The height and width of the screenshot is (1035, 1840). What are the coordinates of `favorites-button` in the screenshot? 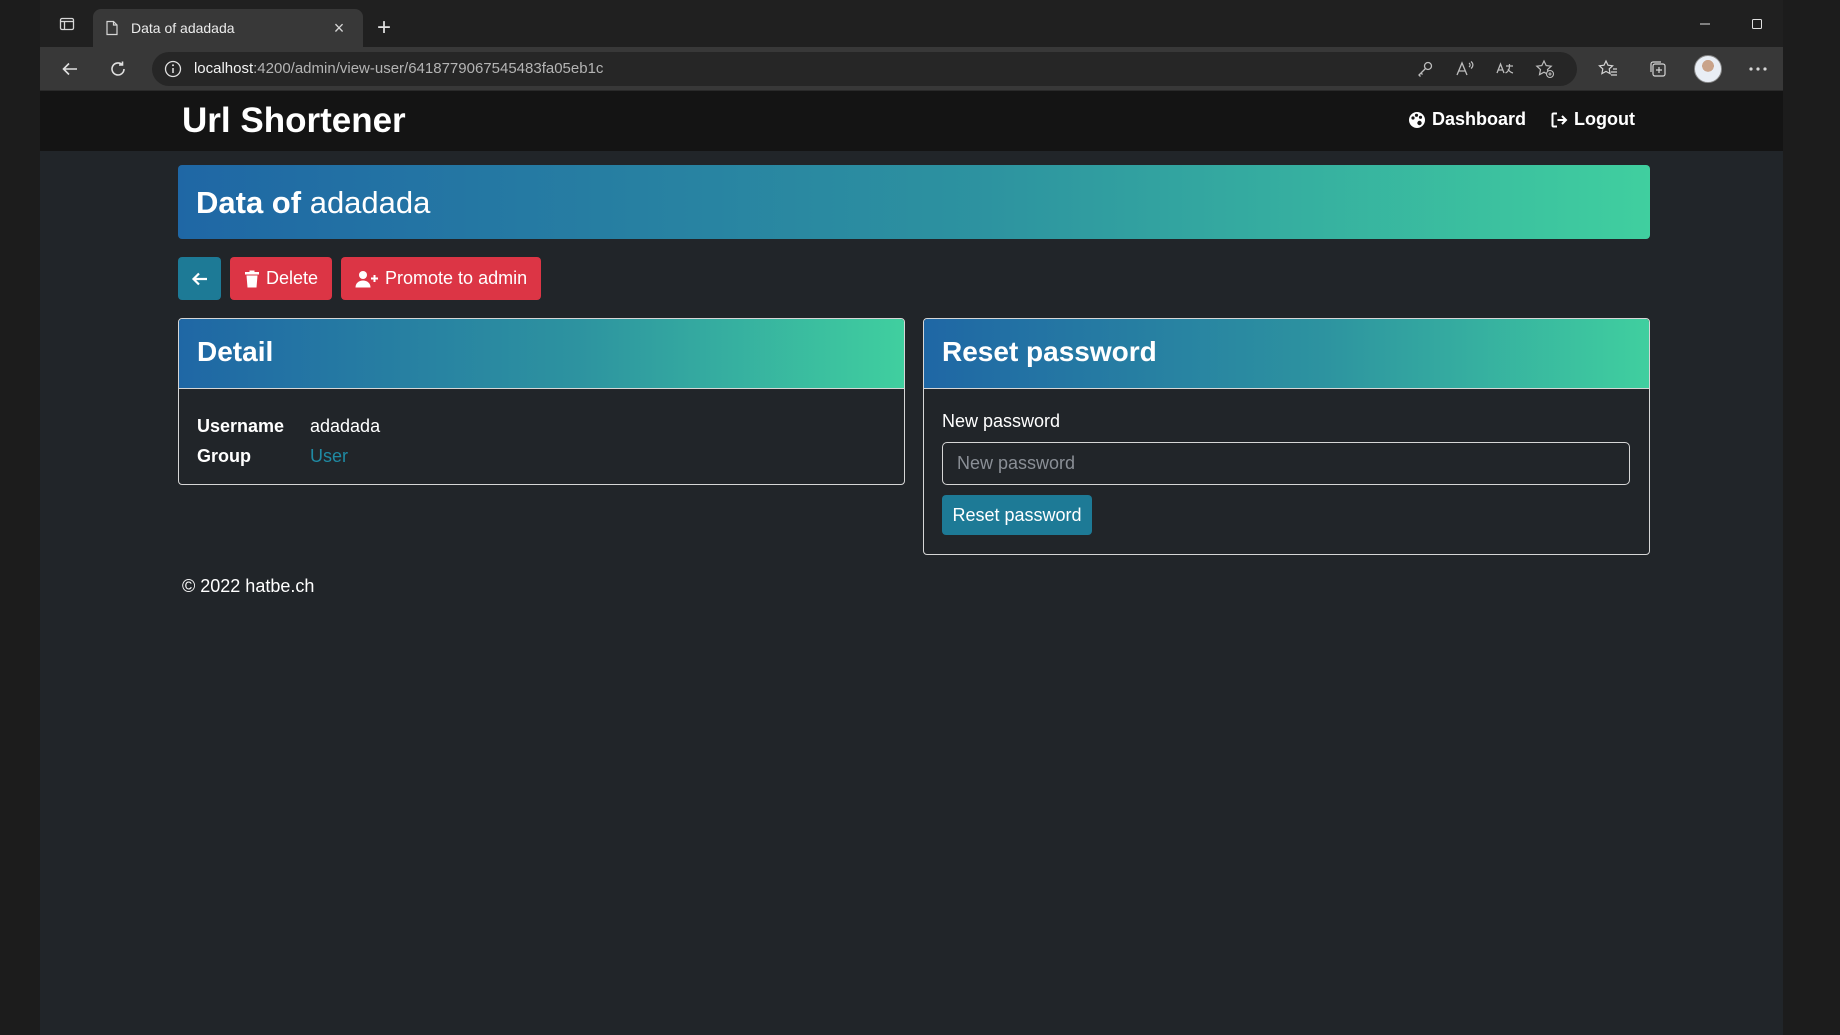 It's located at (1608, 69).